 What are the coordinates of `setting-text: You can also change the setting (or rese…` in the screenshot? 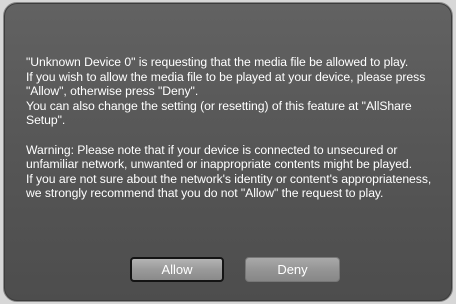 It's located at (219, 113).